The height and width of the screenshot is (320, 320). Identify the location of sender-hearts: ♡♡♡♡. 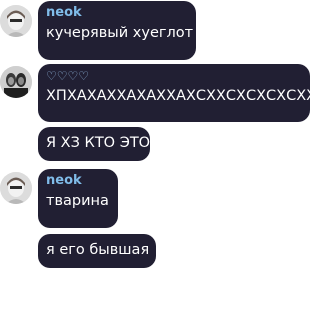
(67, 76).